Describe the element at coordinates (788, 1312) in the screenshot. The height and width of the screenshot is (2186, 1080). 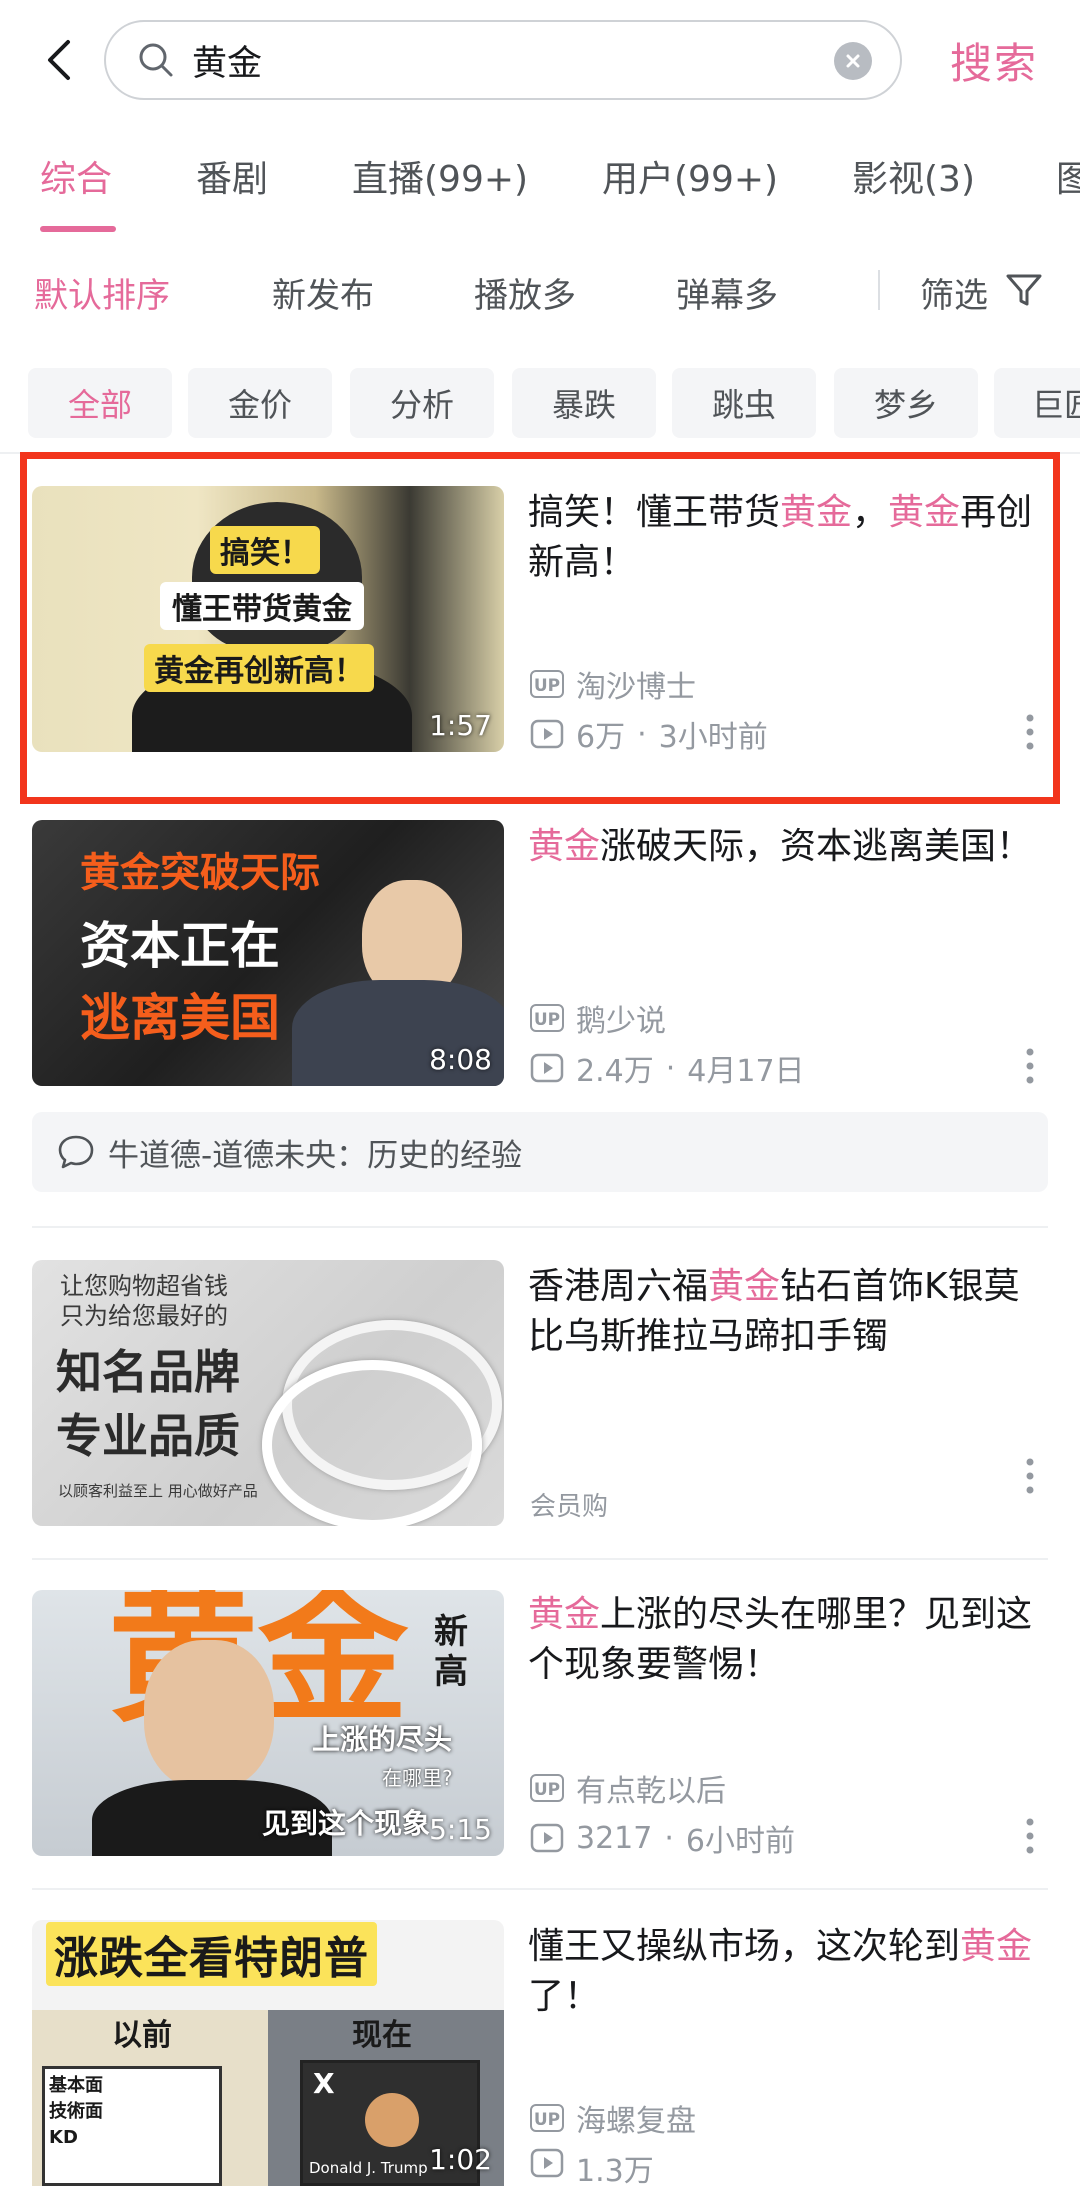
I see `ad-title: 香港周六福黄金钻石首饰K银莫比乌斯推拉马蹄扣手镯` at that location.